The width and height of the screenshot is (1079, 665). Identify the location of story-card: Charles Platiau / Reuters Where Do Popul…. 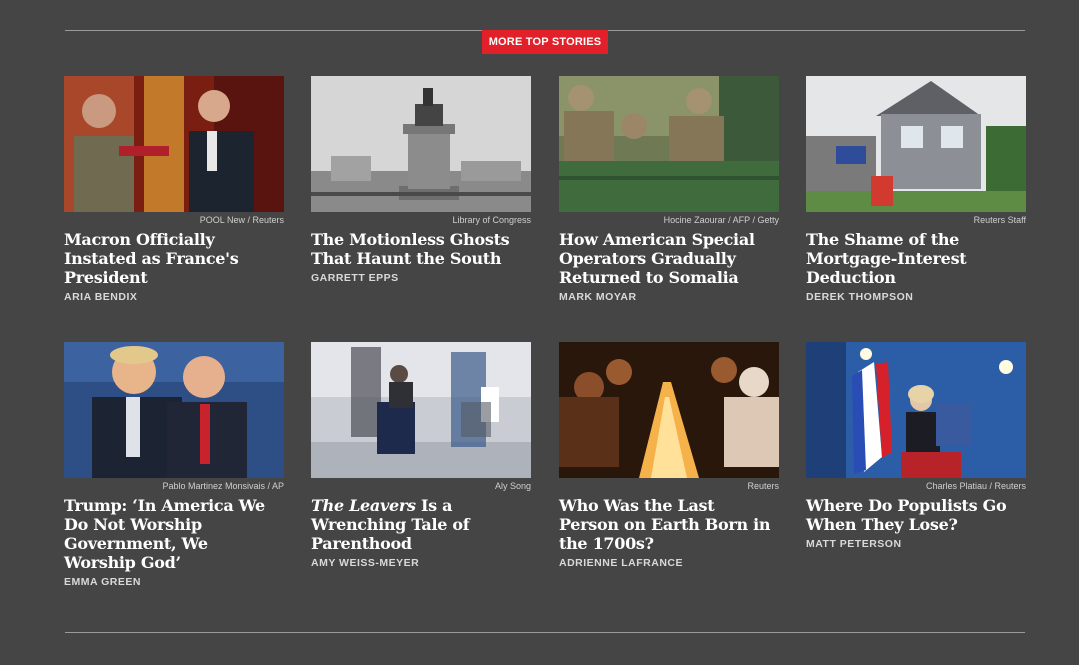
(916, 446).